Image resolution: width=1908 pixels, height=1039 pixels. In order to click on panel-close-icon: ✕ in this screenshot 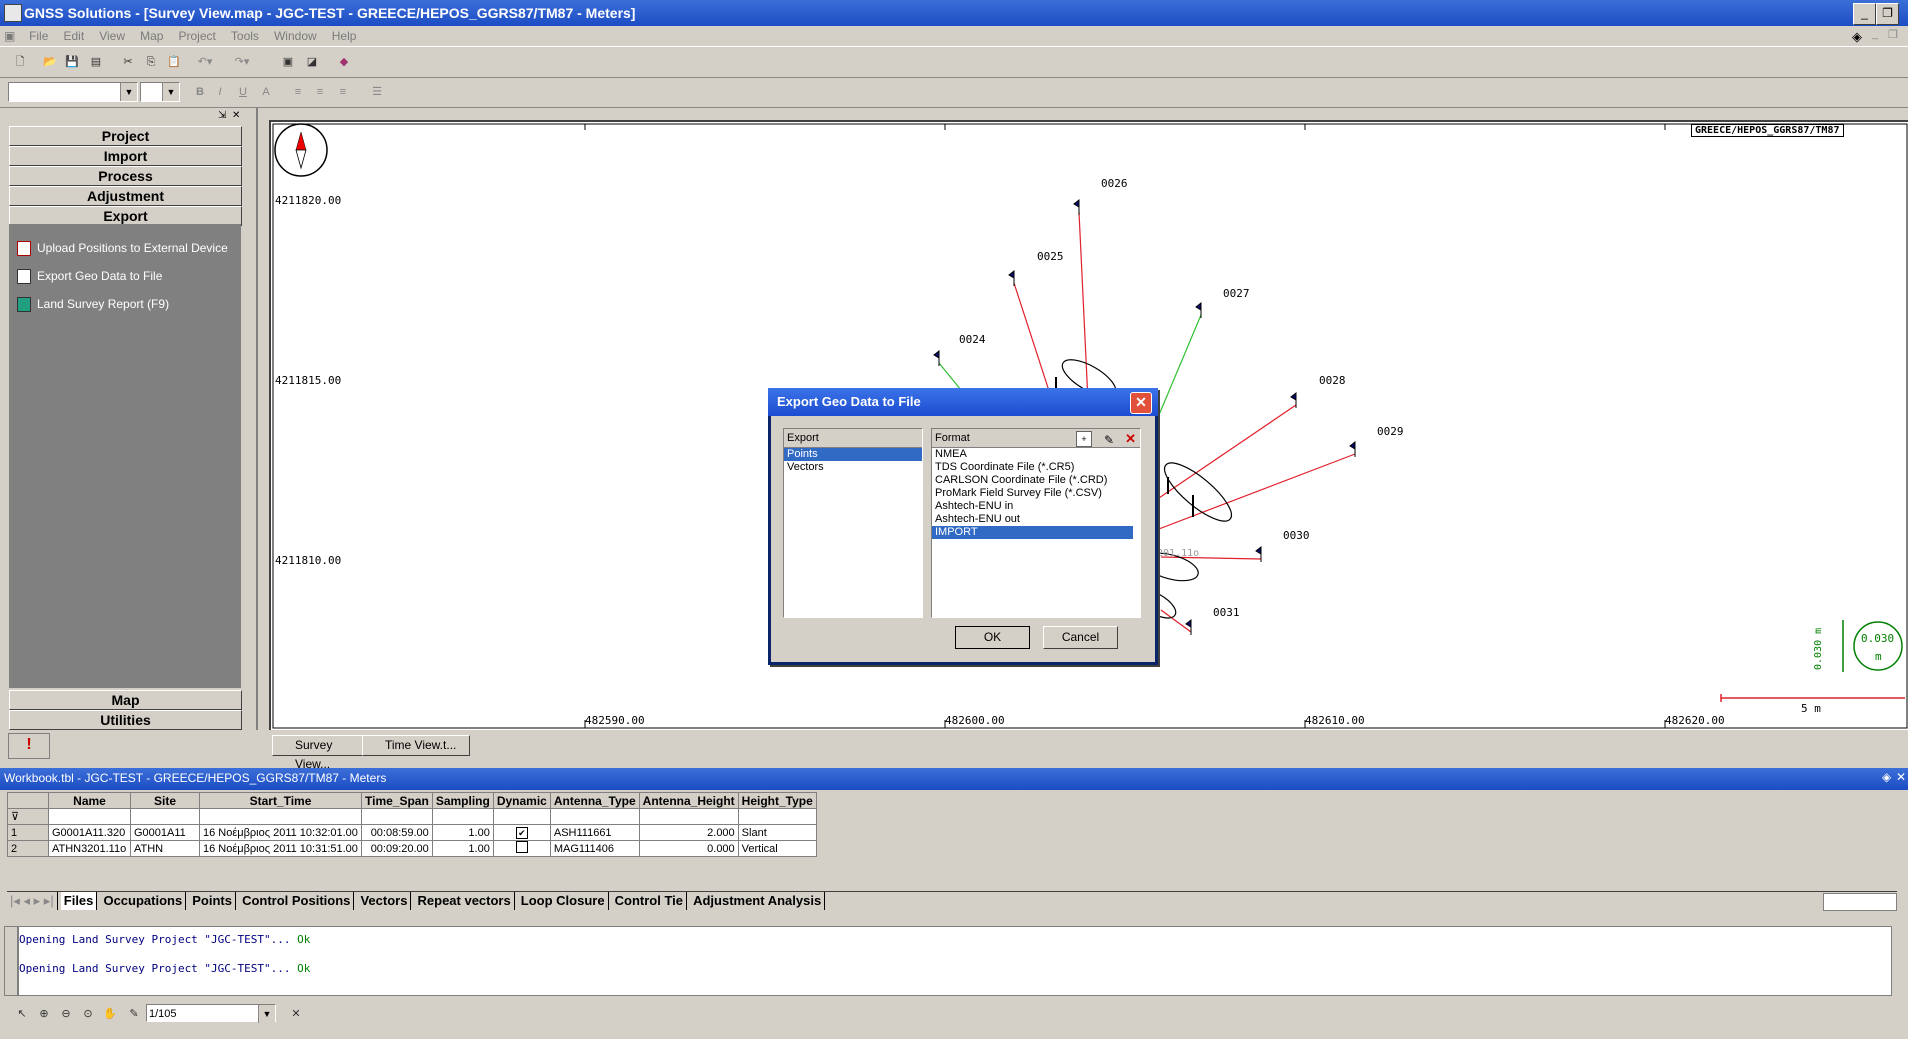, I will do `click(236, 115)`.